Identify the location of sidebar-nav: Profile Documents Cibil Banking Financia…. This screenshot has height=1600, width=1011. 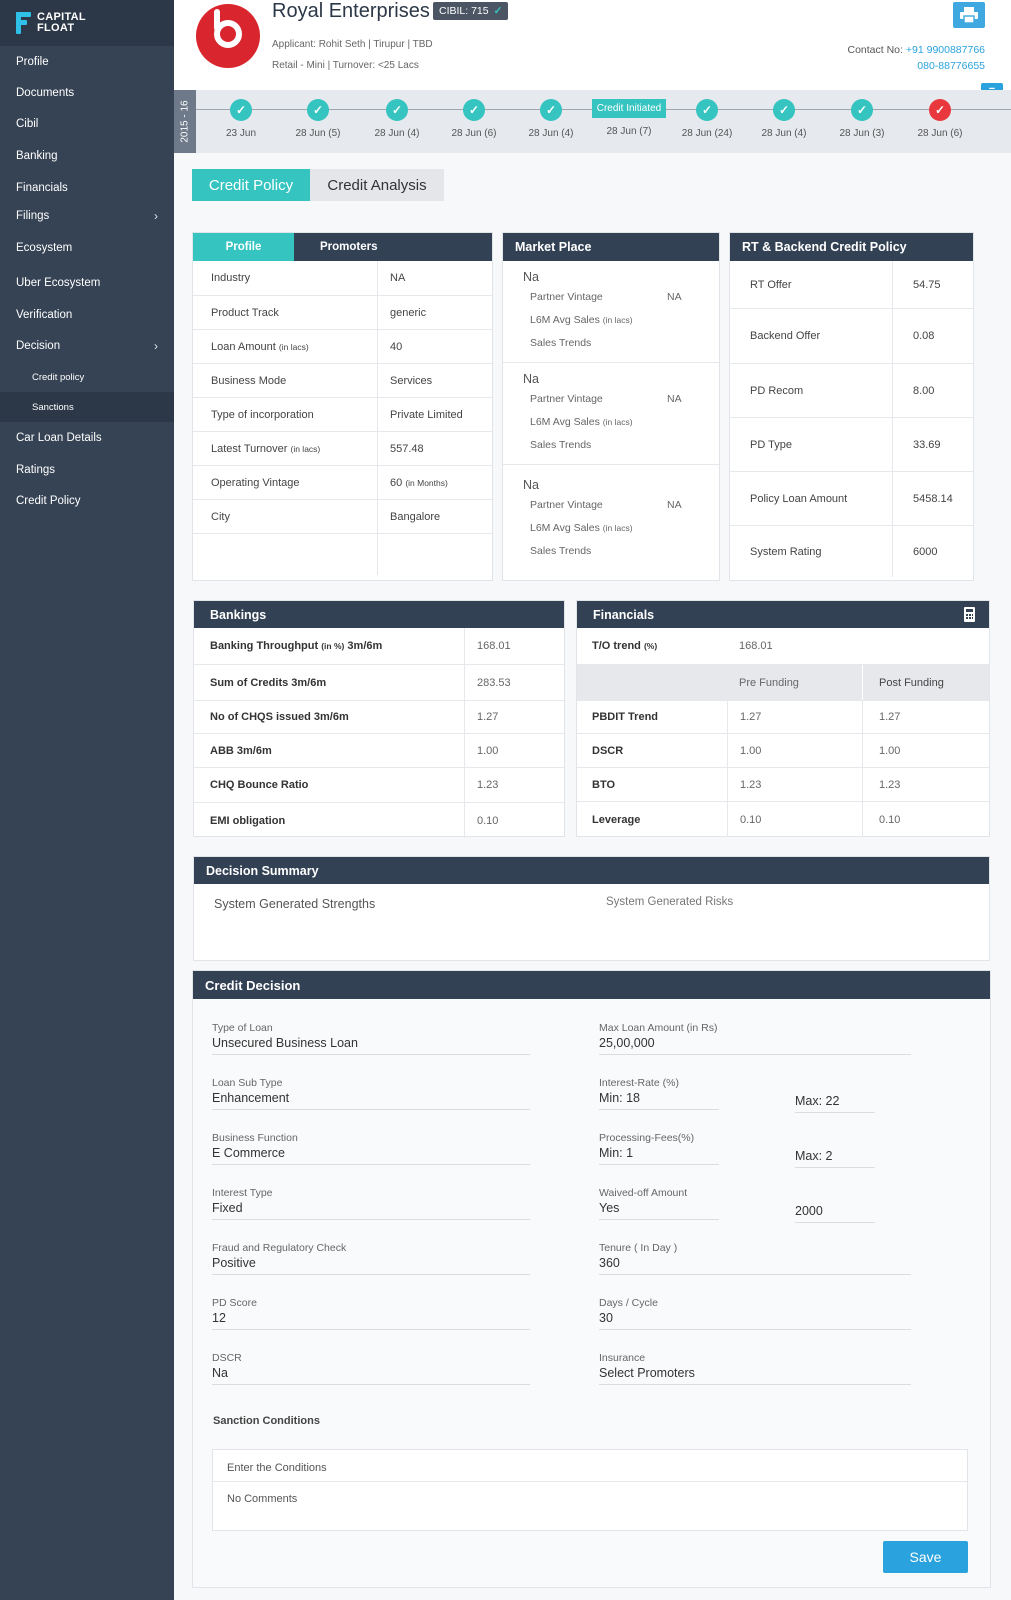
(87, 281).